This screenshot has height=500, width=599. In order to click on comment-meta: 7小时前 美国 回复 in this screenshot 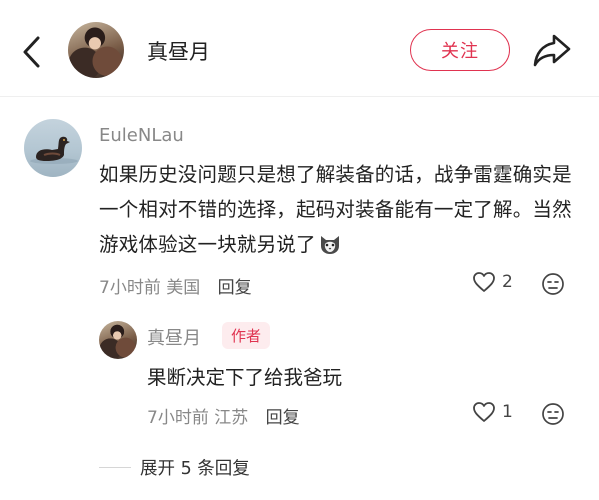, I will do `click(175, 285)`.